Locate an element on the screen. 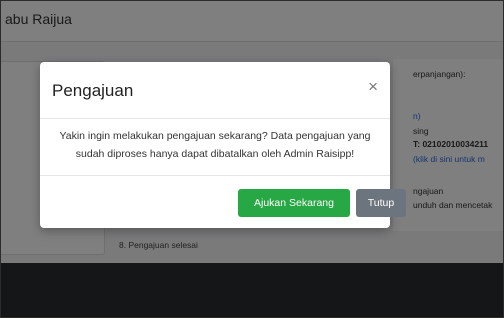  modal-title: Pengajuan is located at coordinates (93, 90).